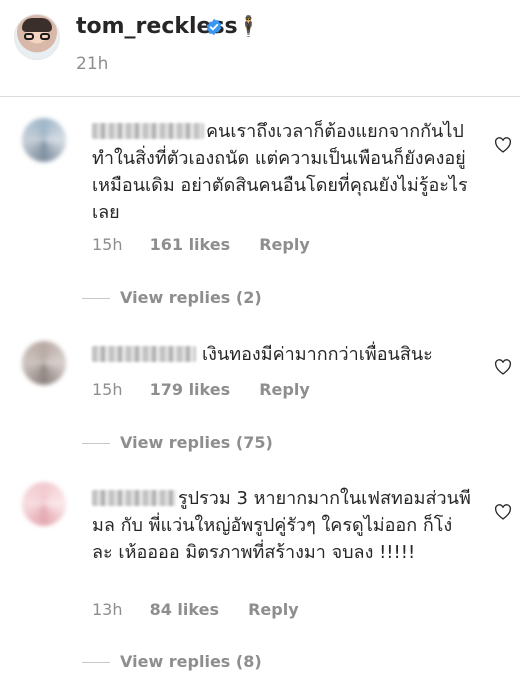 This screenshot has height=696, width=520. I want to click on view-replies-button: View replies (2), so click(172, 297).